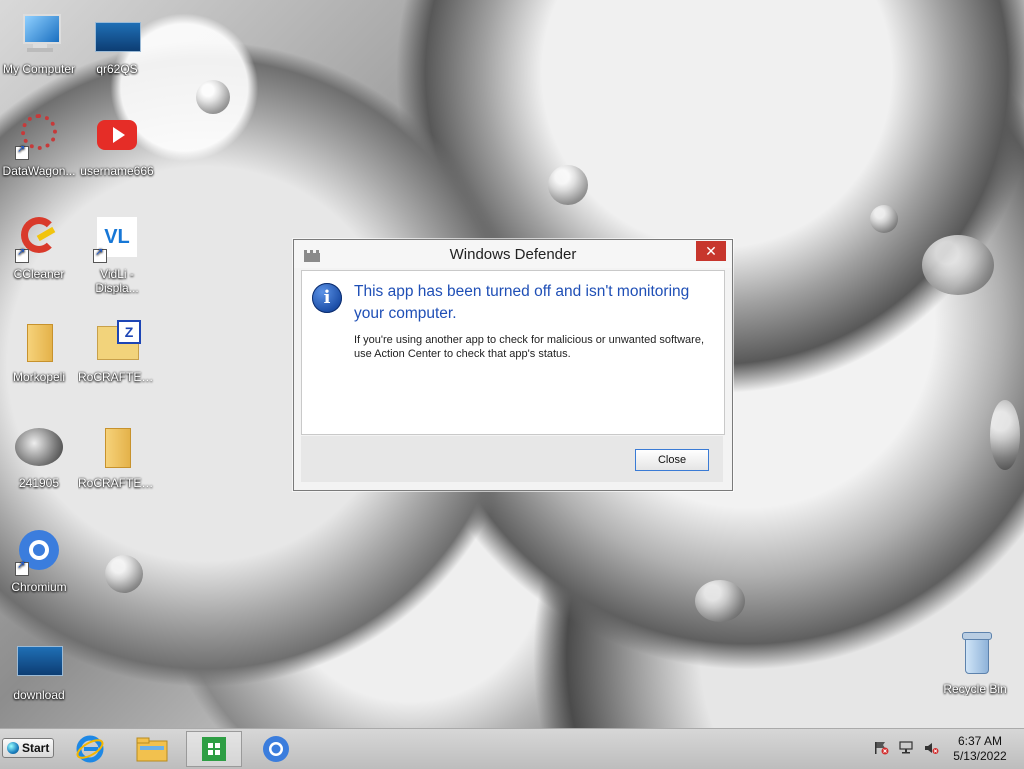  What do you see at coordinates (672, 460) in the screenshot?
I see `close-button: Close` at bounding box center [672, 460].